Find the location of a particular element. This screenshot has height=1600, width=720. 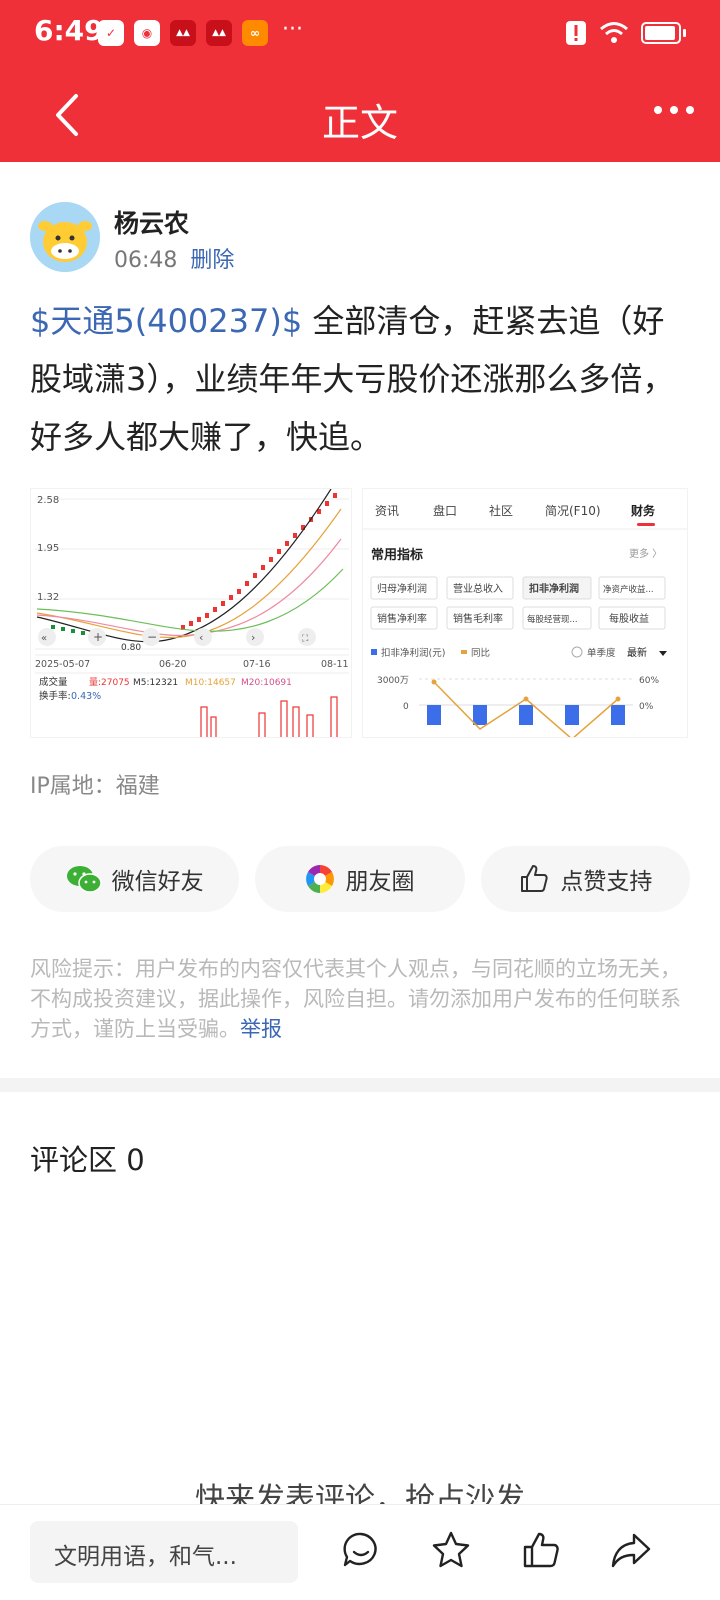

tab-f10: 简况(F10) is located at coordinates (573, 511).